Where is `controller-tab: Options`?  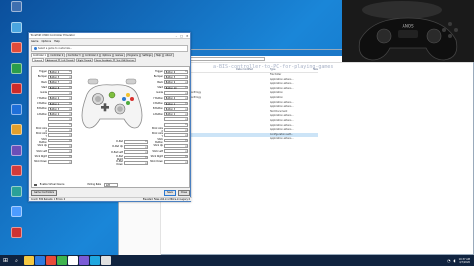
controller-tab: Options is located at coordinates (106, 55).